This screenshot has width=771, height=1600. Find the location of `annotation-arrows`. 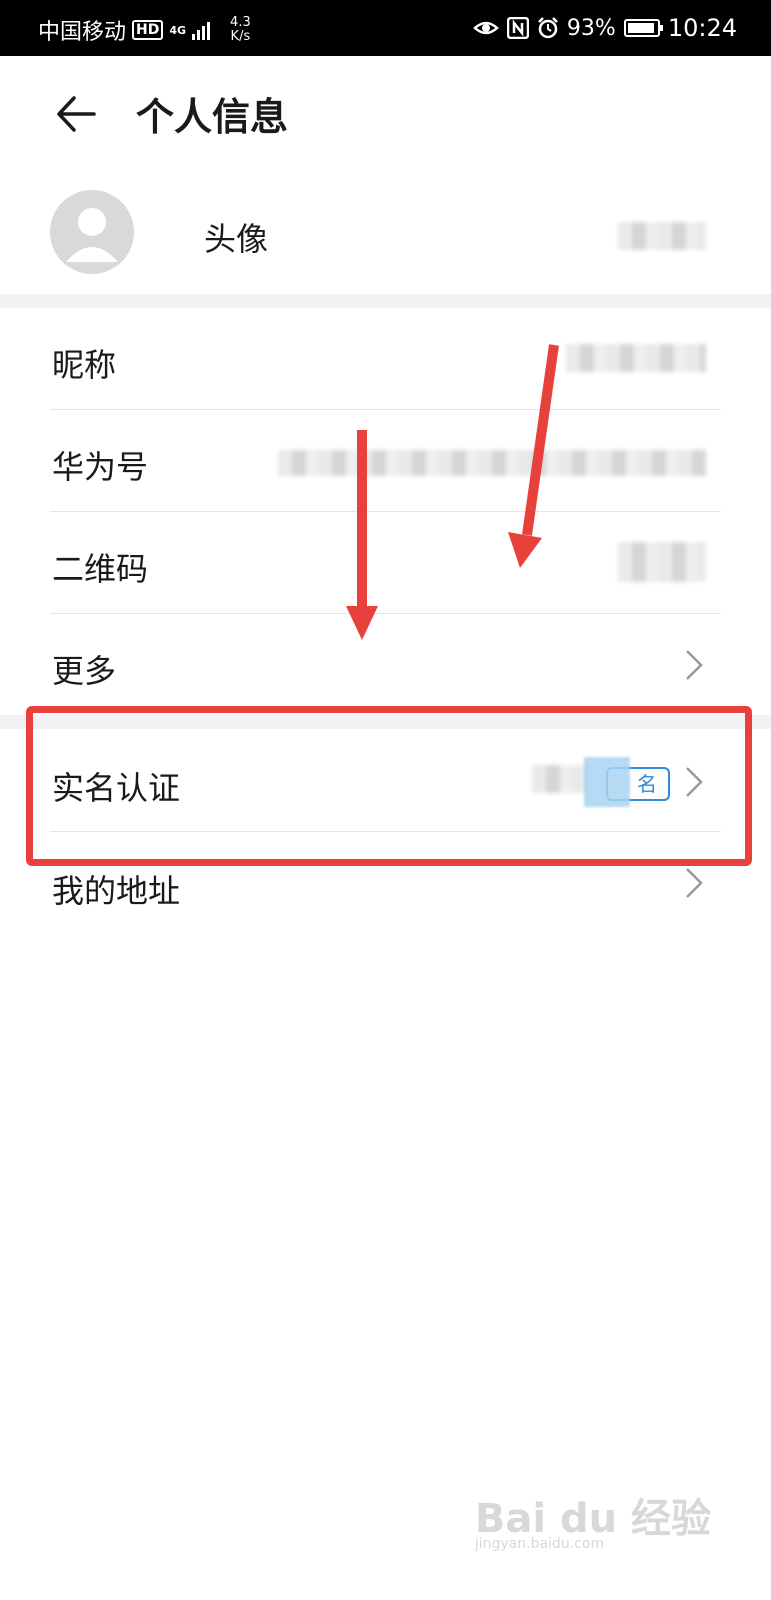

annotation-arrows is located at coordinates (452, 492).